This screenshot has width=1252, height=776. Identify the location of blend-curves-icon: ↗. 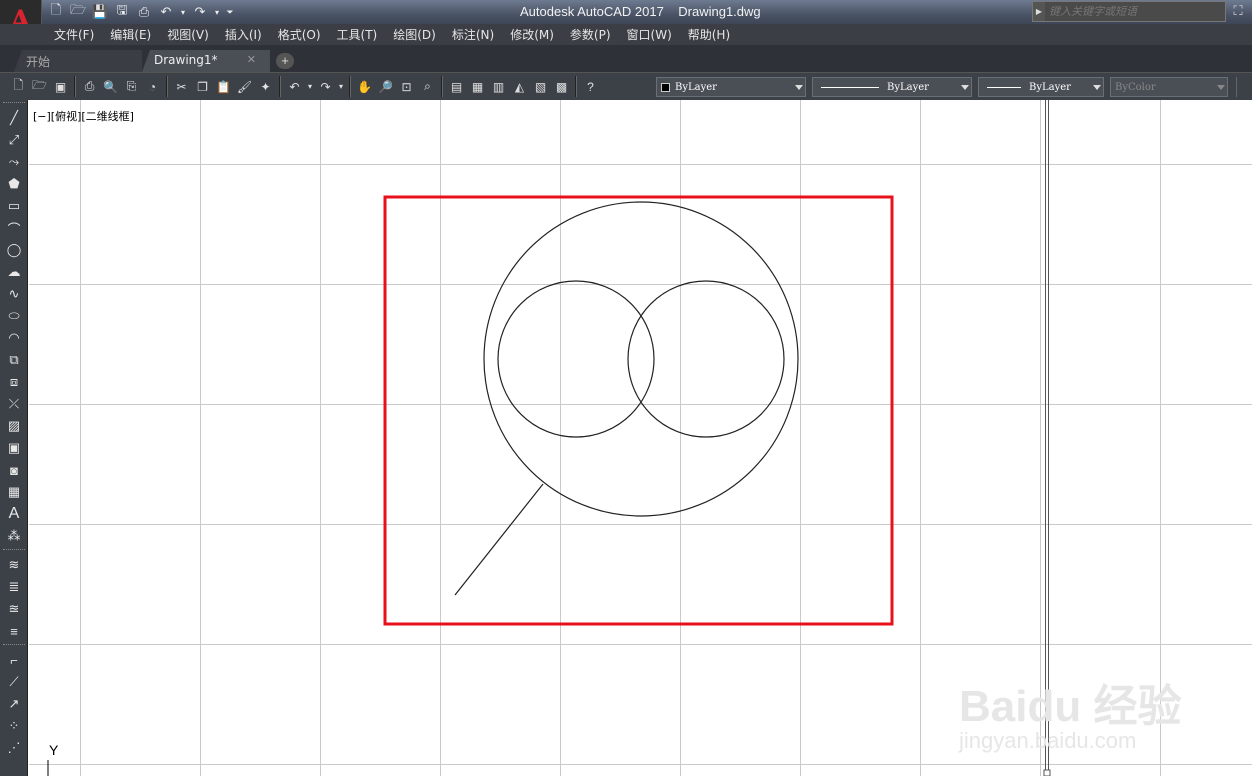
(14, 704).